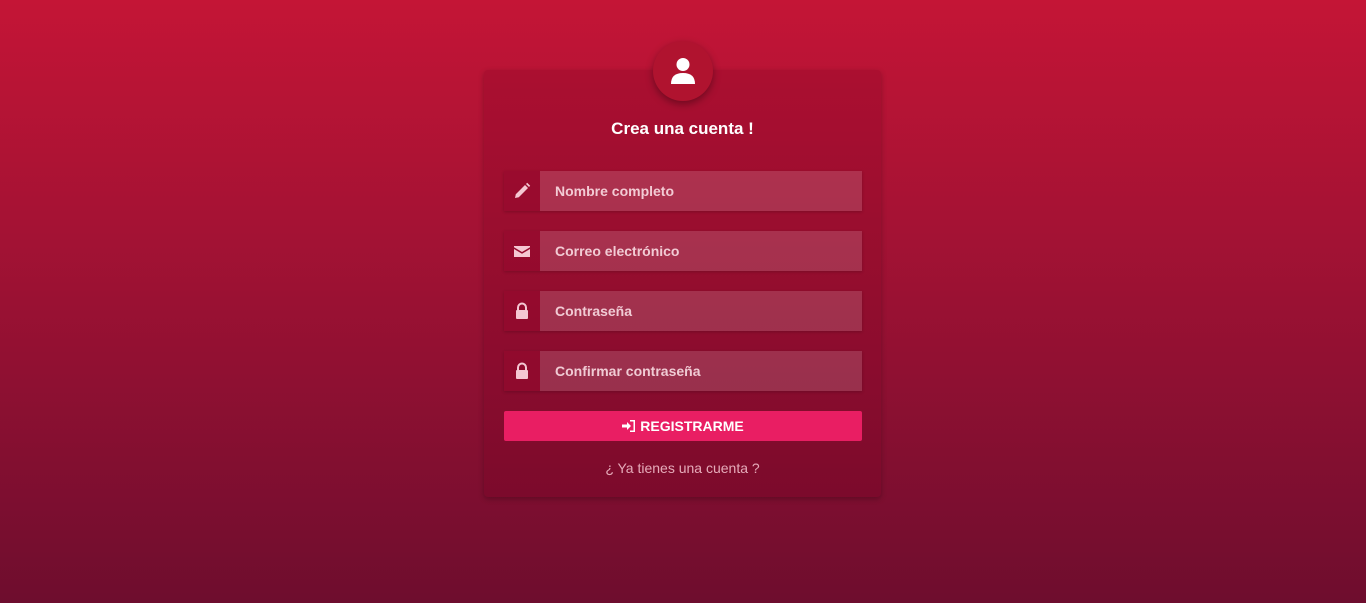 The width and height of the screenshot is (1366, 603). What do you see at coordinates (701, 311) in the screenshot?
I see `password-input` at bounding box center [701, 311].